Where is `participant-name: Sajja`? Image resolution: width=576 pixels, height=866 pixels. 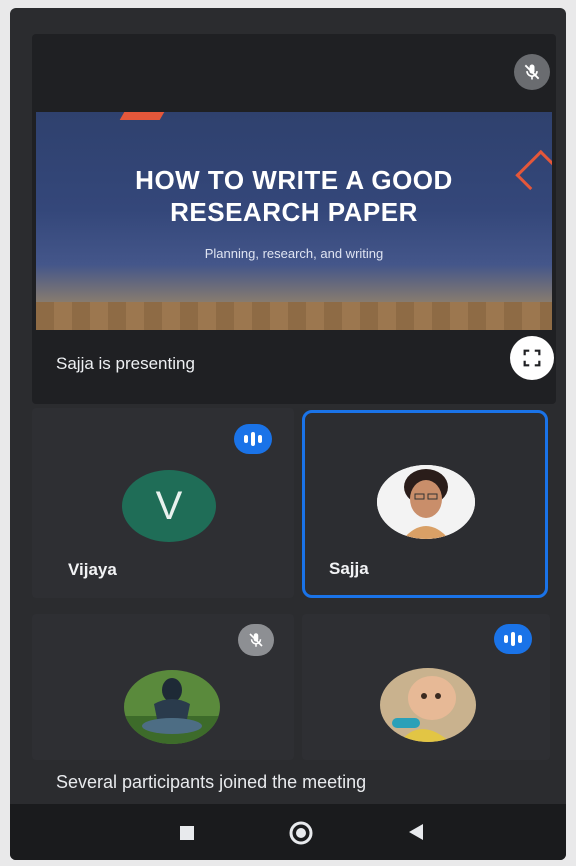
participant-name: Sajja is located at coordinates (349, 568).